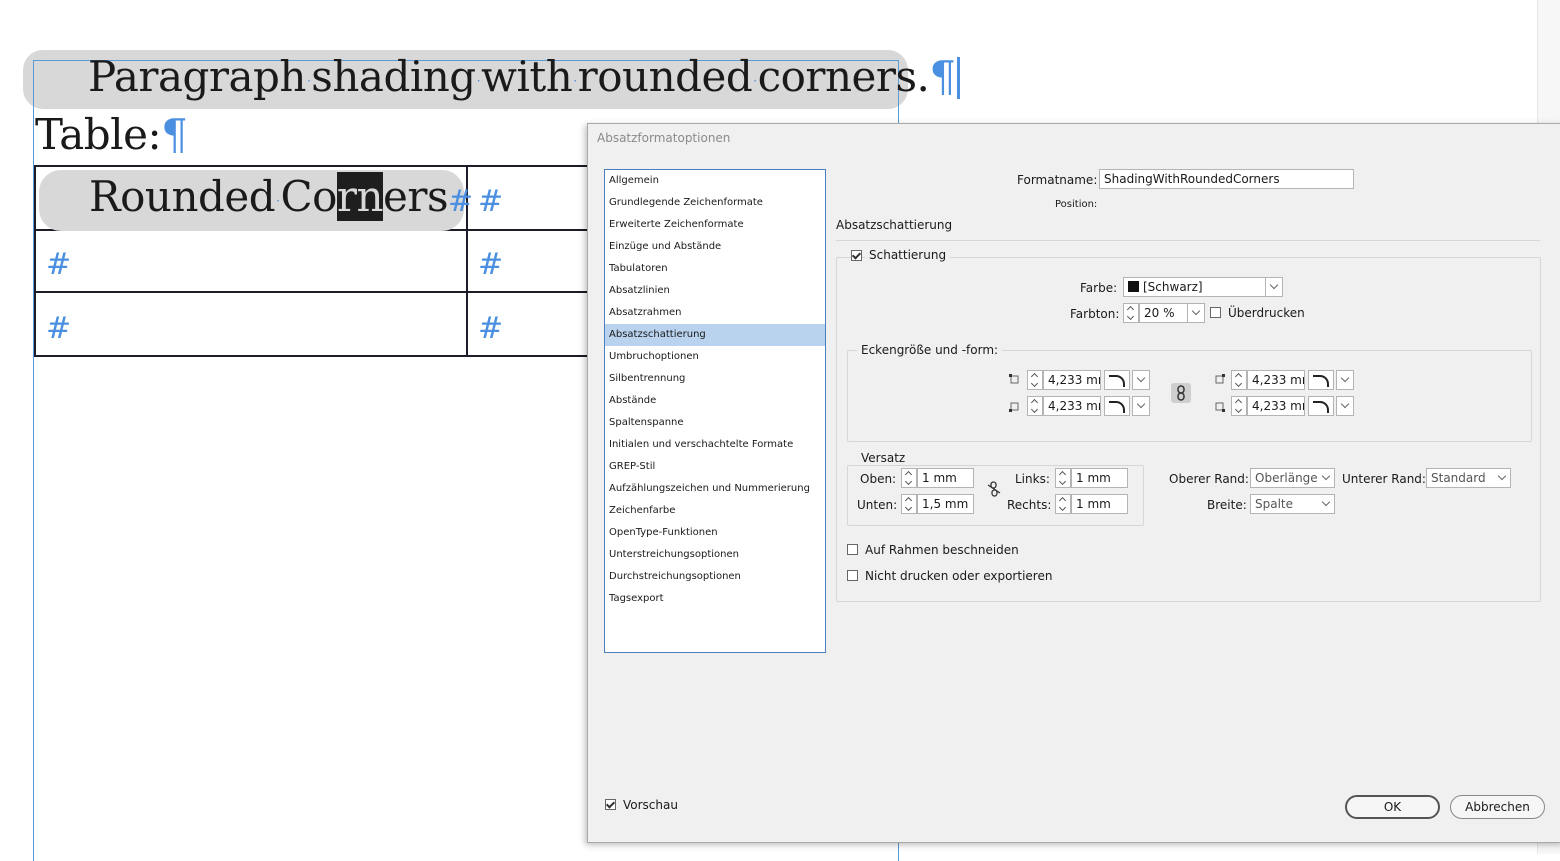 The height and width of the screenshot is (861, 1560). I want to click on corner-tr-input: 4,233 mm, so click(1276, 380).